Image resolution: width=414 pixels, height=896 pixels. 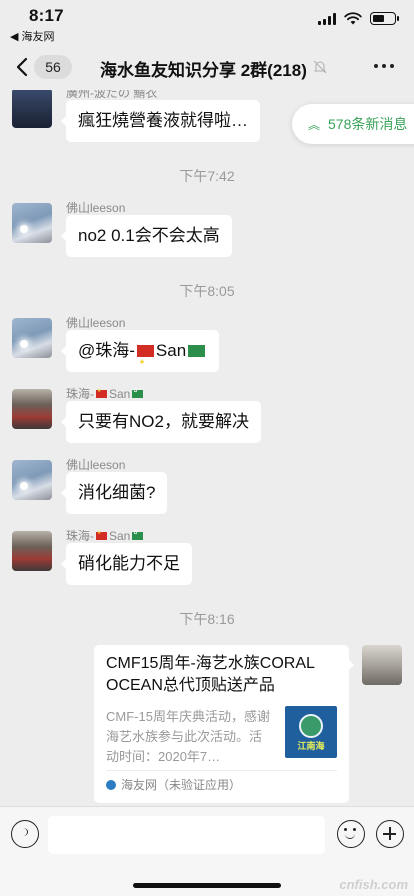 I want to click on timestamp: 下午8:05, so click(x=207, y=291).